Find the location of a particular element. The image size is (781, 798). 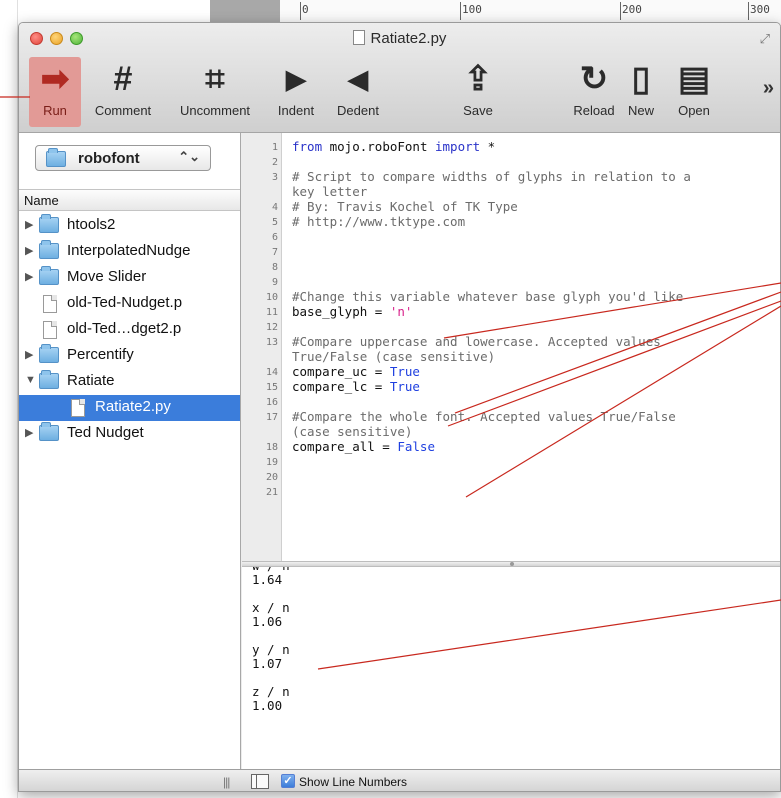

new-label: New is located at coordinates (640, 110).